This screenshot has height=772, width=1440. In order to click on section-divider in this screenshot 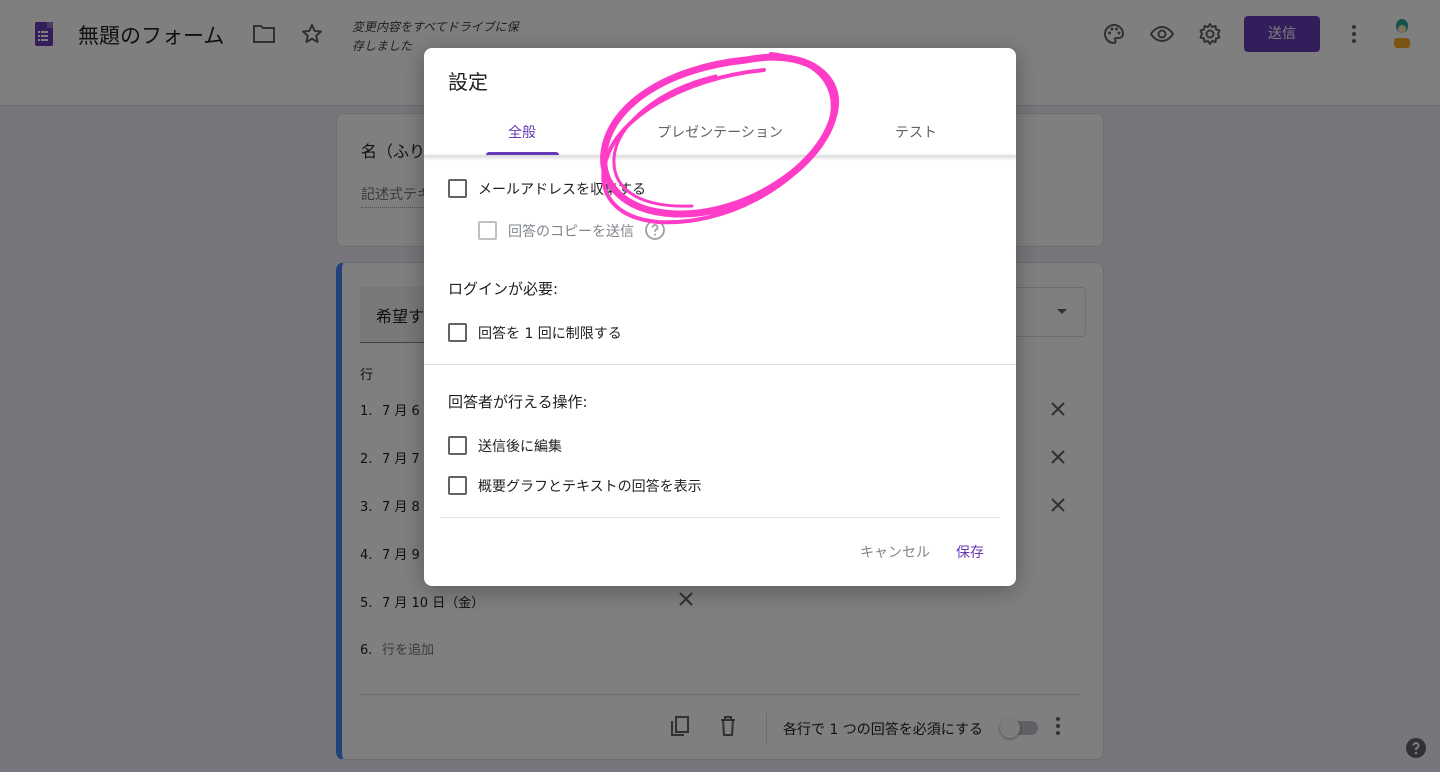, I will do `click(720, 364)`.